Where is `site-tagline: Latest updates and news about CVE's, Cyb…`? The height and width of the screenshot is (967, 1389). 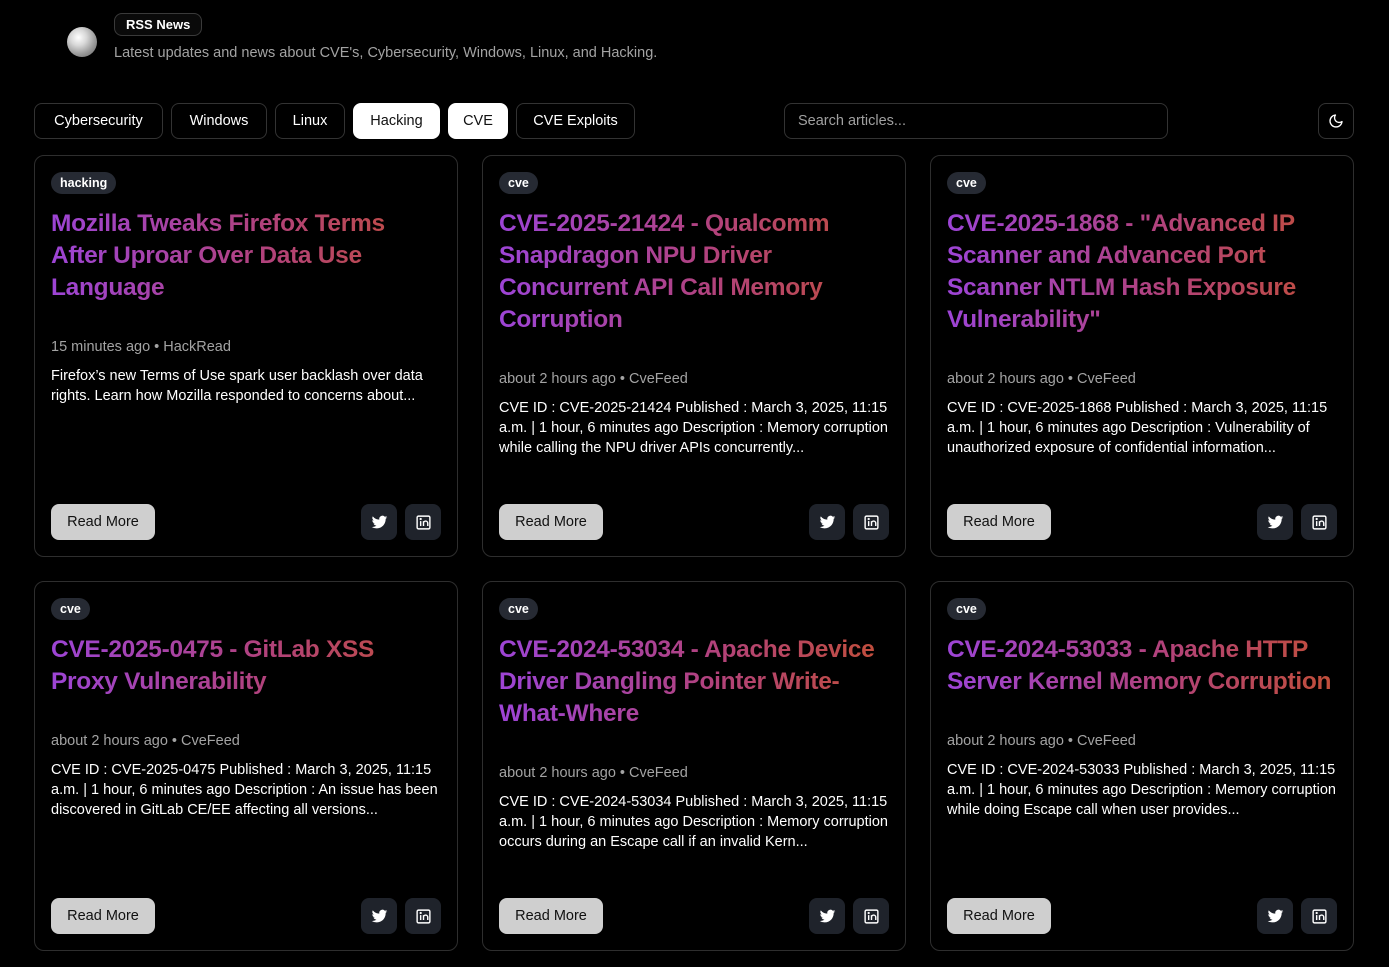 site-tagline: Latest updates and news about CVE's, Cyb… is located at coordinates (386, 53).